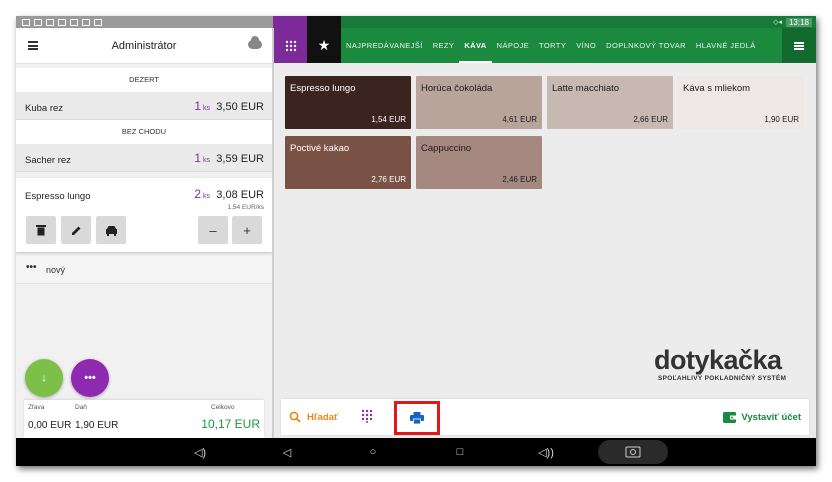 This screenshot has width=832, height=482. What do you see at coordinates (444, 45) in the screenshot?
I see `tab-rezy: REZY` at bounding box center [444, 45].